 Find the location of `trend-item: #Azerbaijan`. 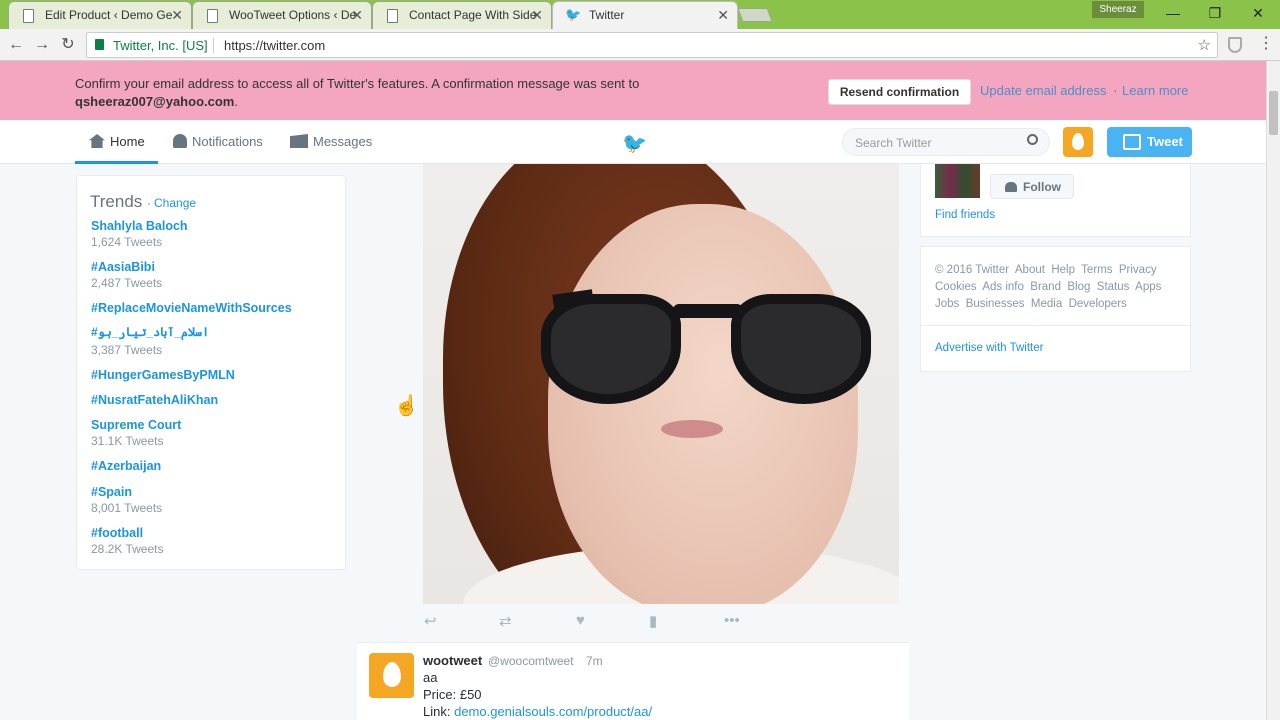

trend-item: #Azerbaijan is located at coordinates (126, 466).